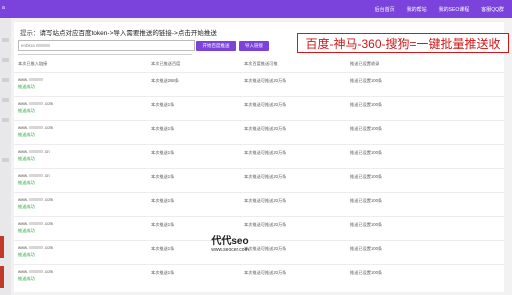 The width and height of the screenshot is (512, 295). What do you see at coordinates (105, 54) in the screenshot?
I see `link-textarea` at bounding box center [105, 54].